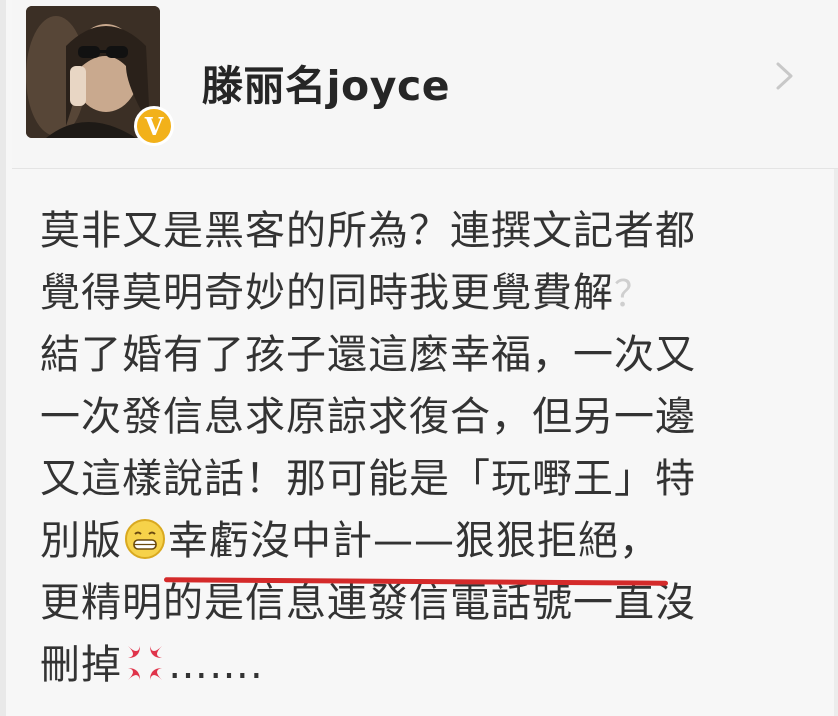 The height and width of the screenshot is (716, 838). What do you see at coordinates (785, 76) in the screenshot?
I see `chevron-right-icon` at bounding box center [785, 76].